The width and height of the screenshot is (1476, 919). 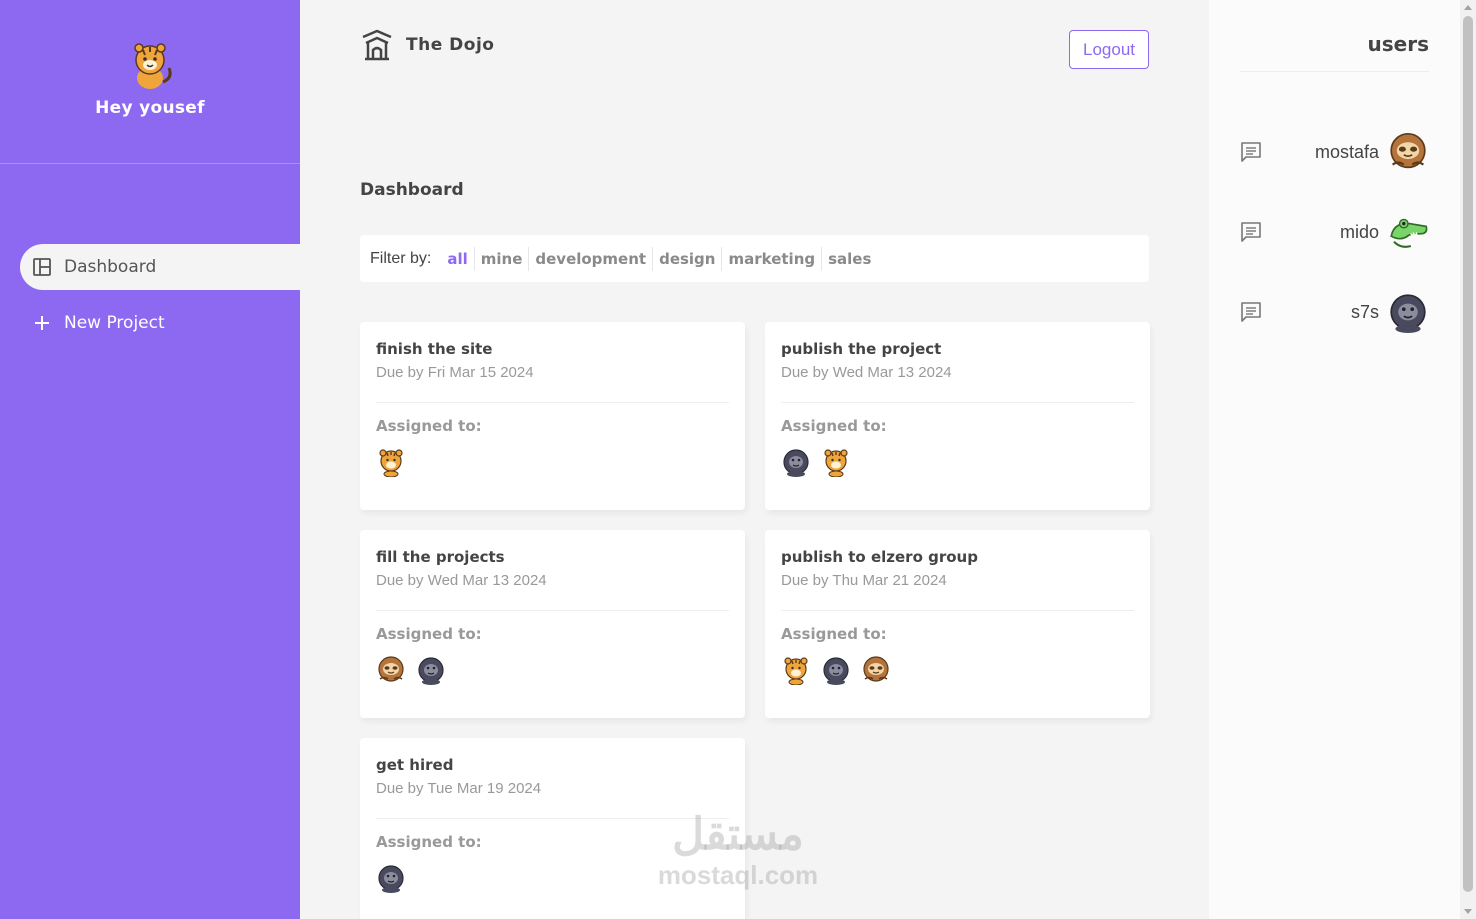 I want to click on scrollbar, so click(x=1468, y=459).